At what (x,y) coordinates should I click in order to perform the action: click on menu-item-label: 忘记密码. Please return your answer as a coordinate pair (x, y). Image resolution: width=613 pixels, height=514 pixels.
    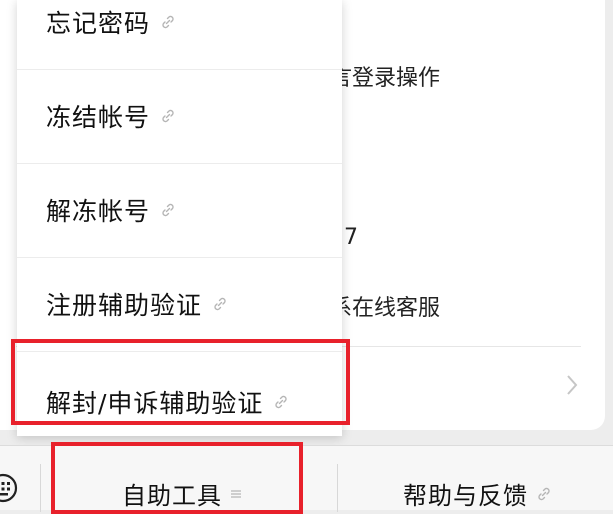
    Looking at the image, I should click on (98, 23).